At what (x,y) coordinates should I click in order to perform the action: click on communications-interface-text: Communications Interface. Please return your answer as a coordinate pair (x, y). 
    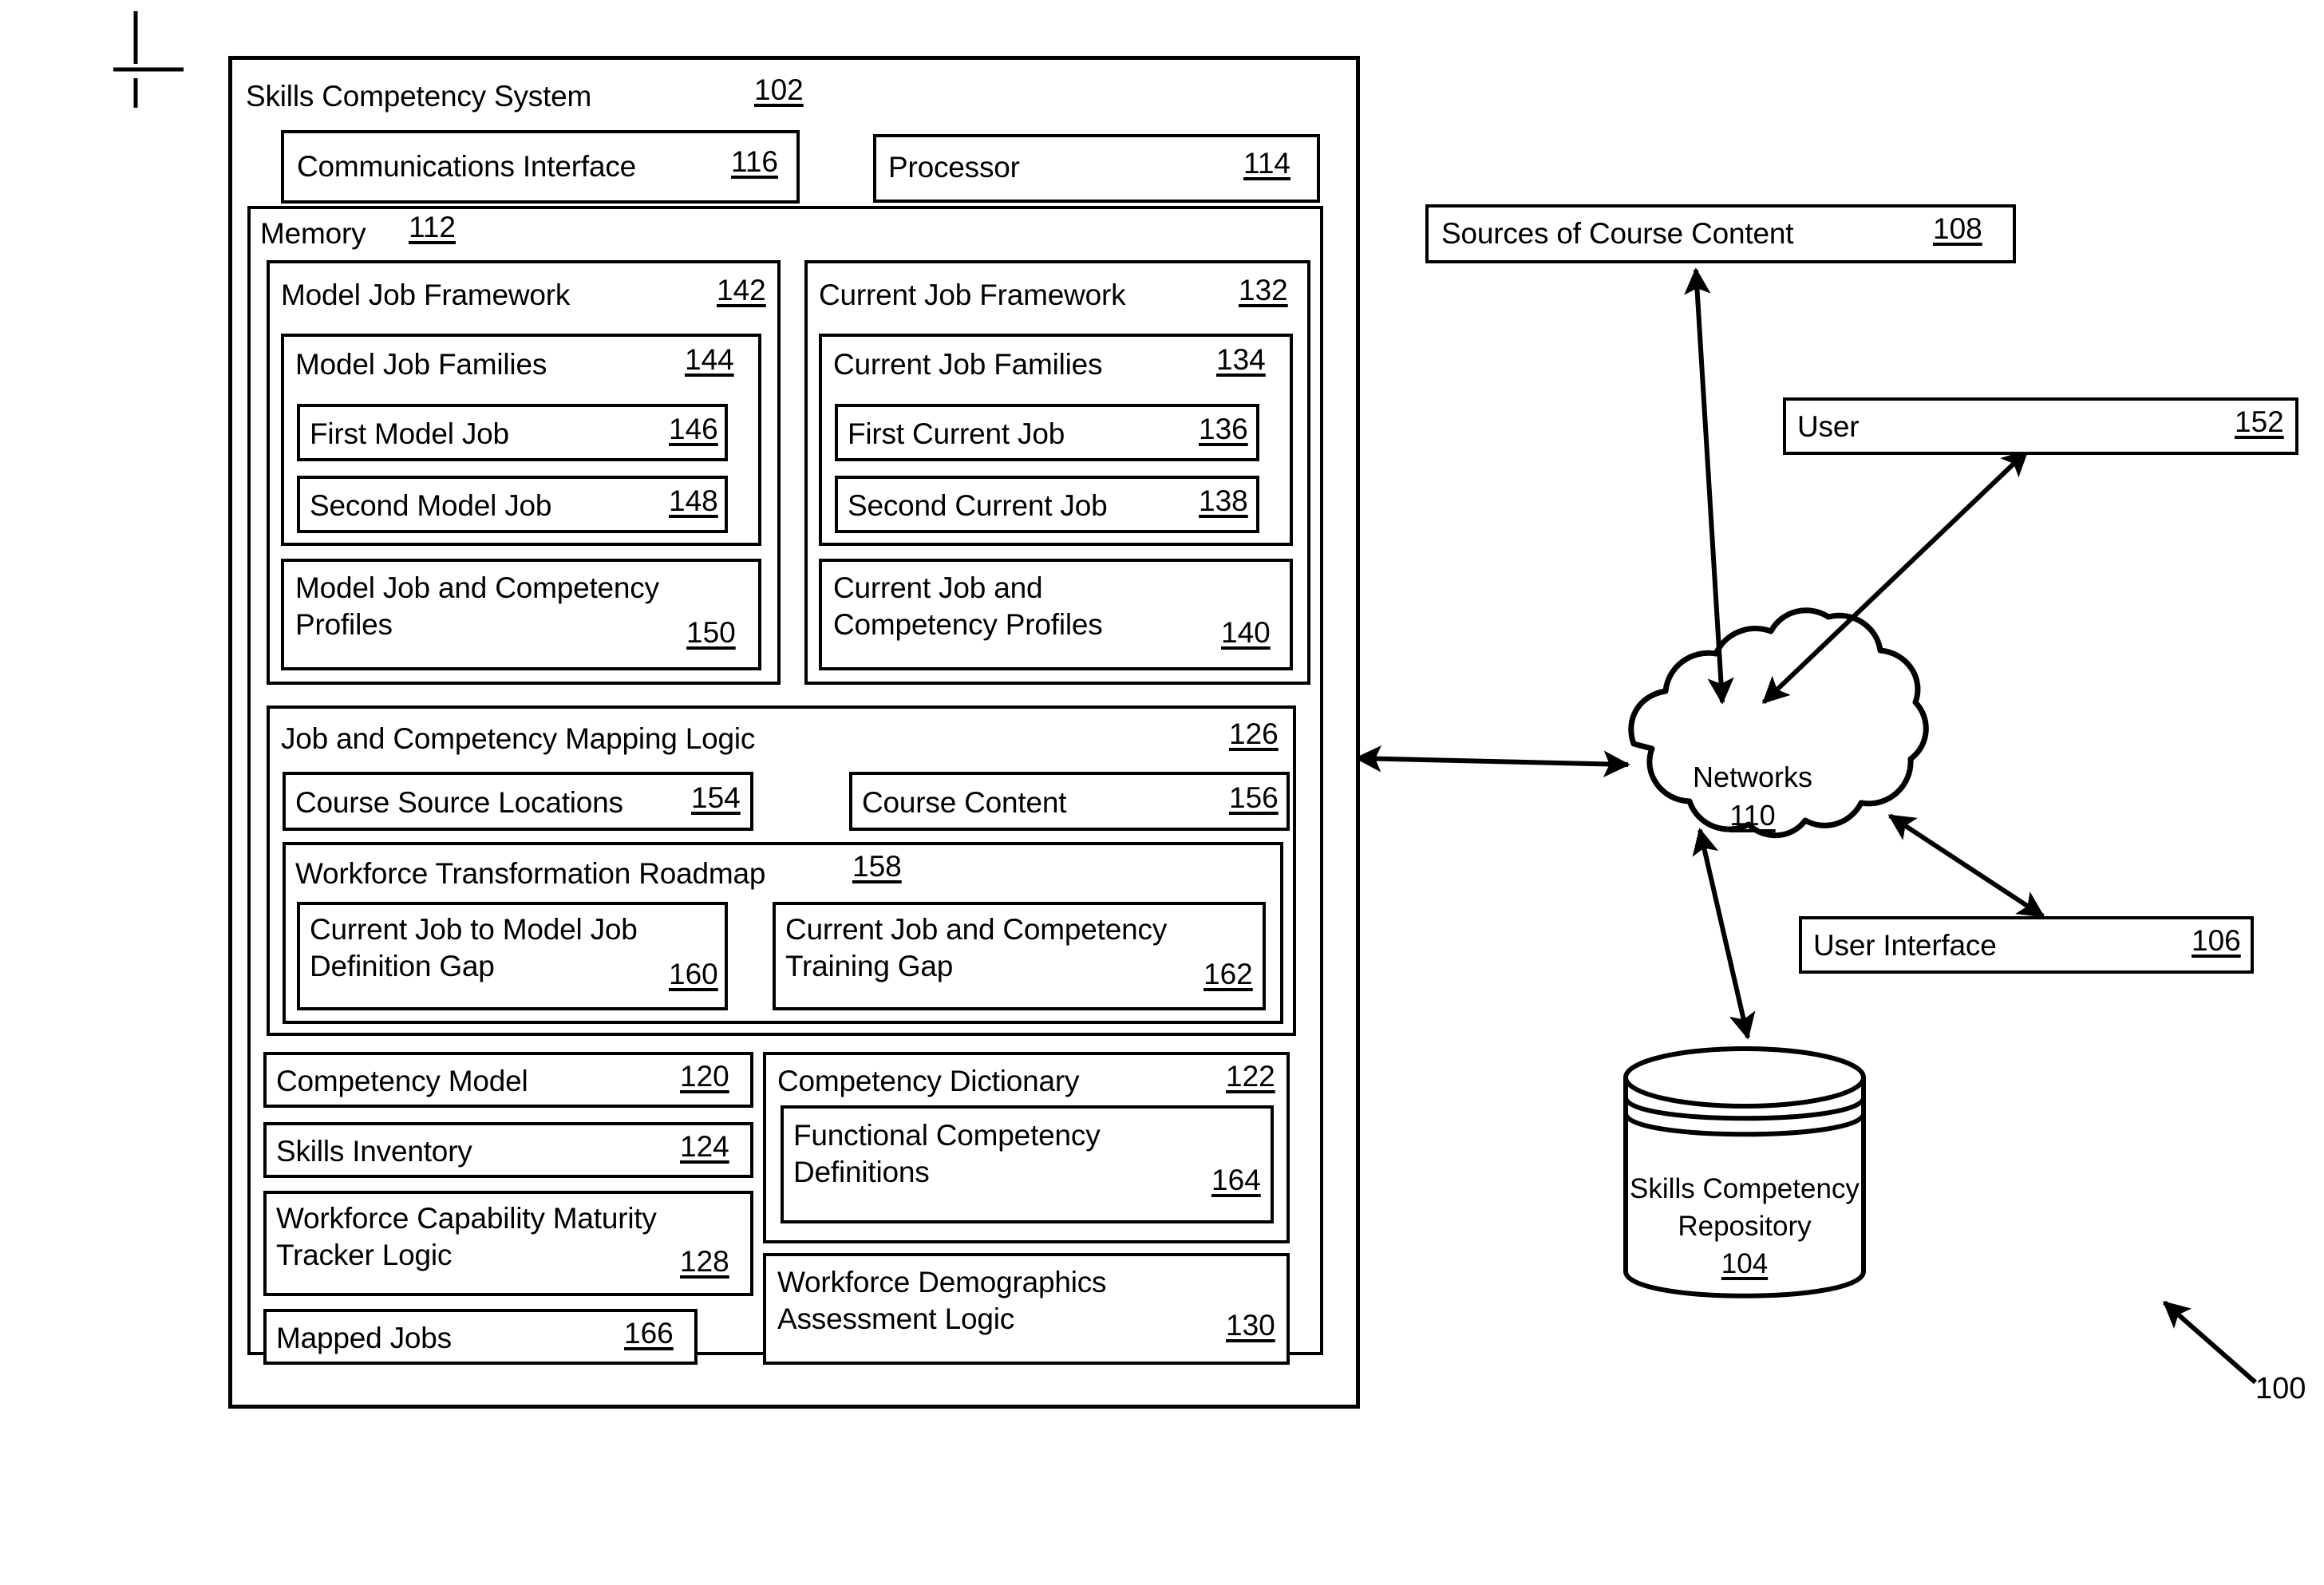
    Looking at the image, I should click on (467, 166).